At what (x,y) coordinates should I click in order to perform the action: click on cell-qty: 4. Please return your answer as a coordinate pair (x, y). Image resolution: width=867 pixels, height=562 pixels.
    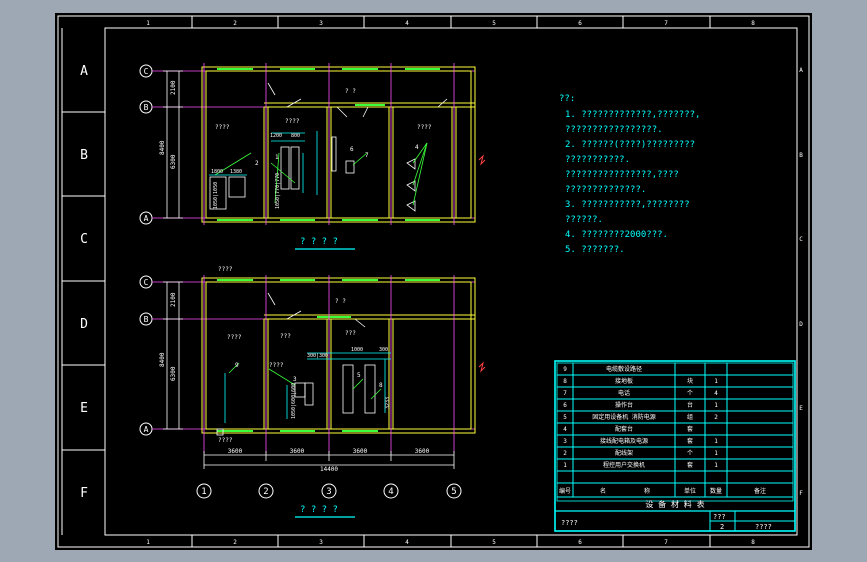
    Looking at the image, I should click on (716, 393).